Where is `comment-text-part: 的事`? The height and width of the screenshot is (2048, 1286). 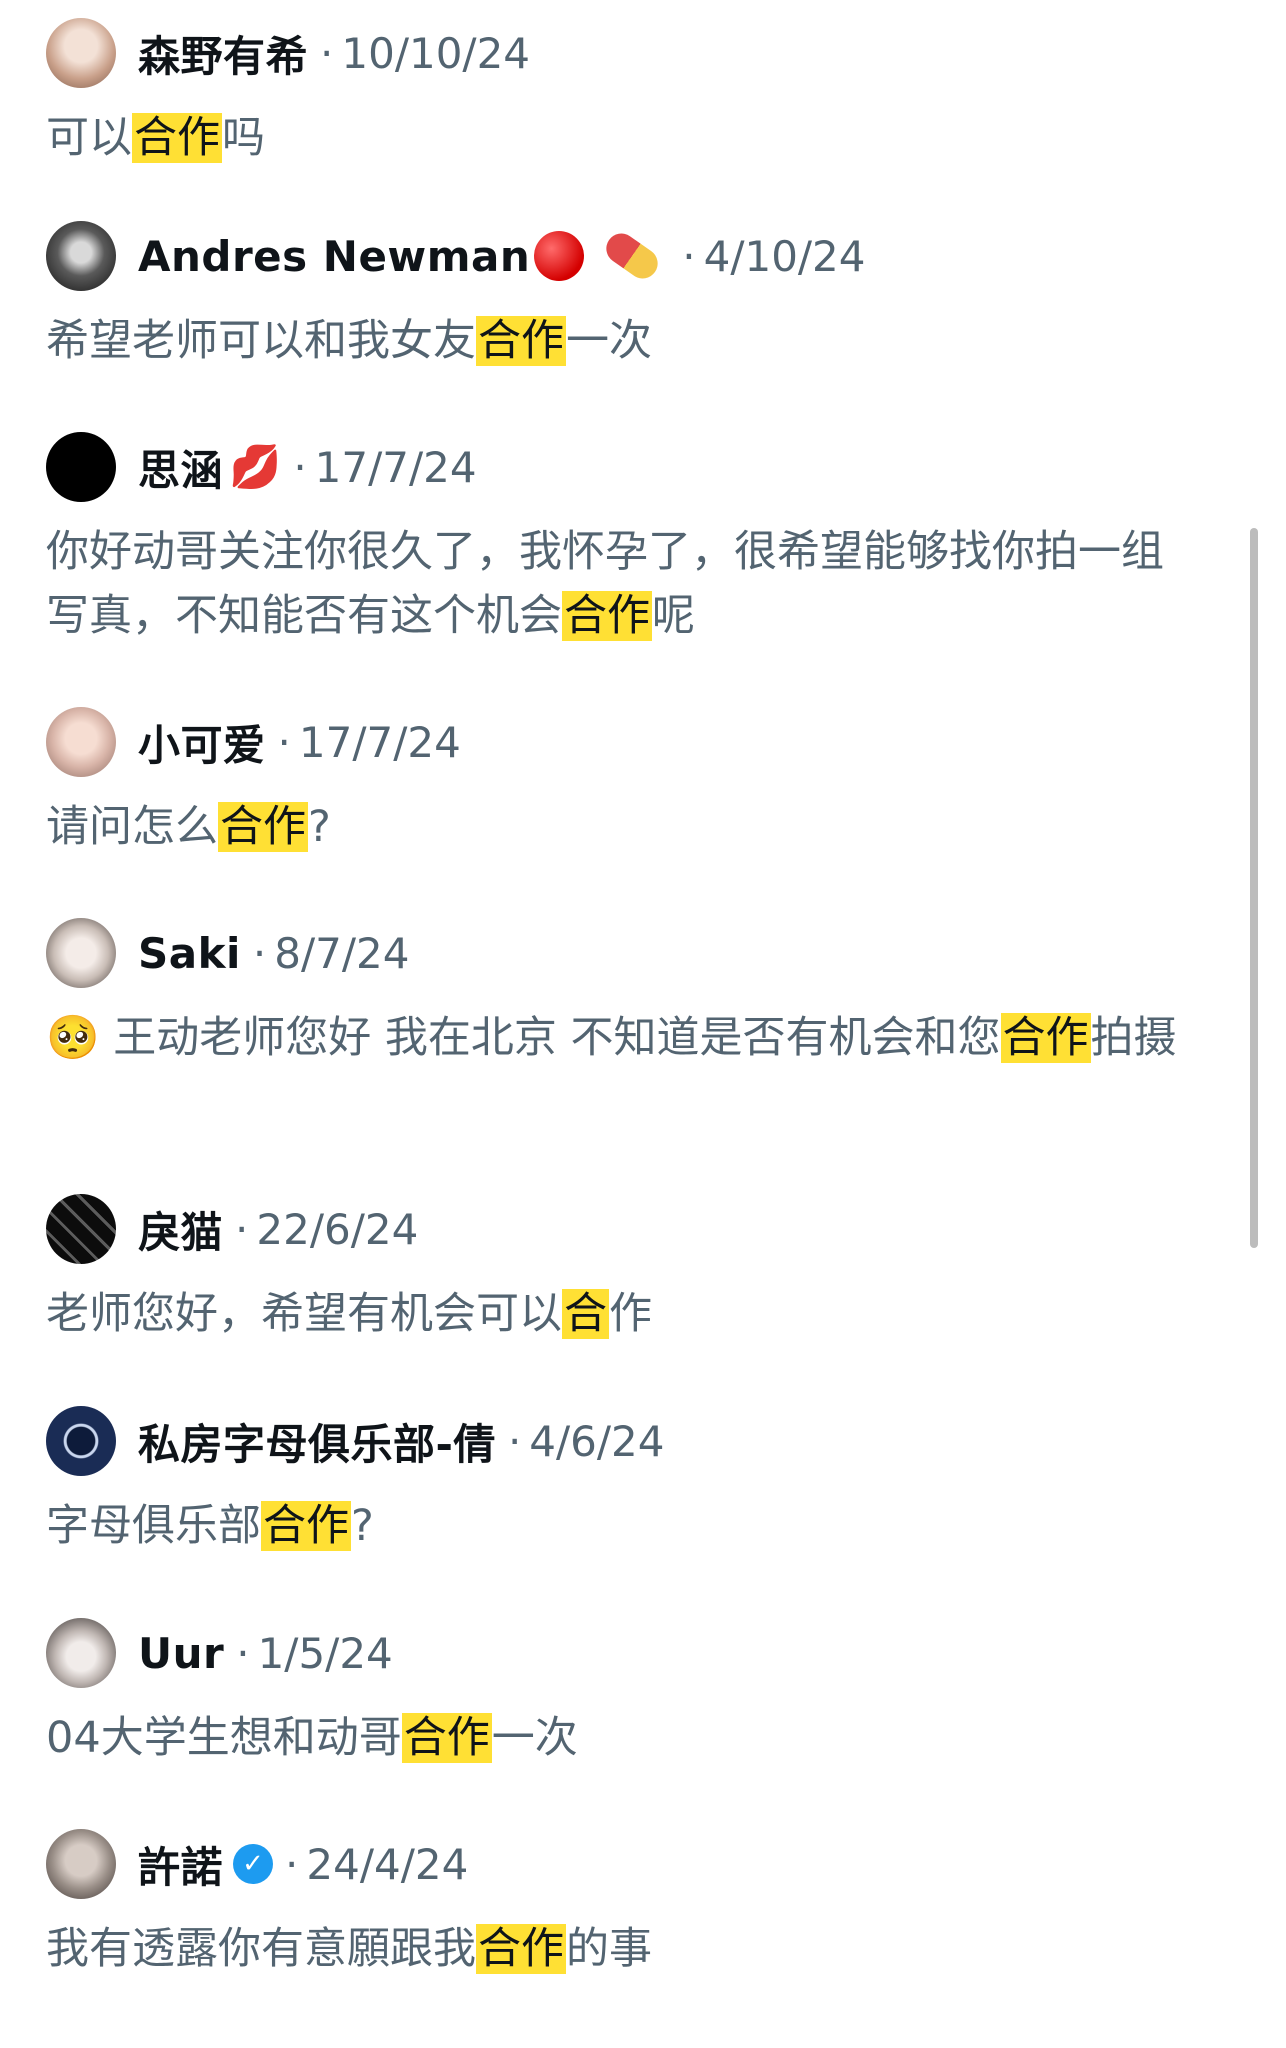
comment-text-part: 的事 is located at coordinates (609, 1949).